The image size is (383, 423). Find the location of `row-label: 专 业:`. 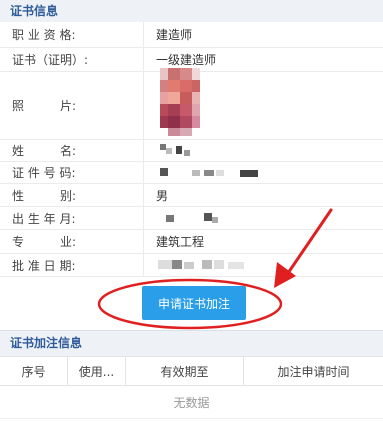

row-label: 专 业: is located at coordinates (44, 242).